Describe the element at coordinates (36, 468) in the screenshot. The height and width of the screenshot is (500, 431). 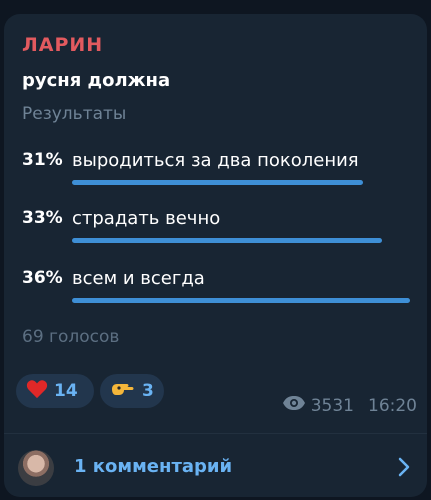
I see `avatar` at that location.